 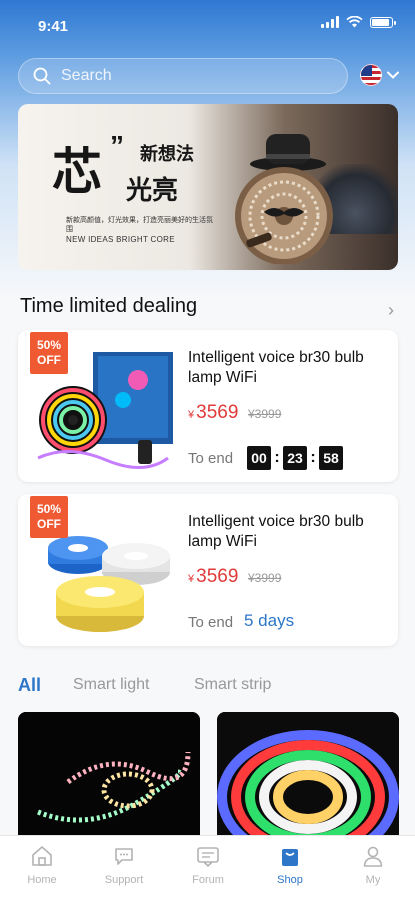 I want to click on search-bar, so click(x=183, y=76).